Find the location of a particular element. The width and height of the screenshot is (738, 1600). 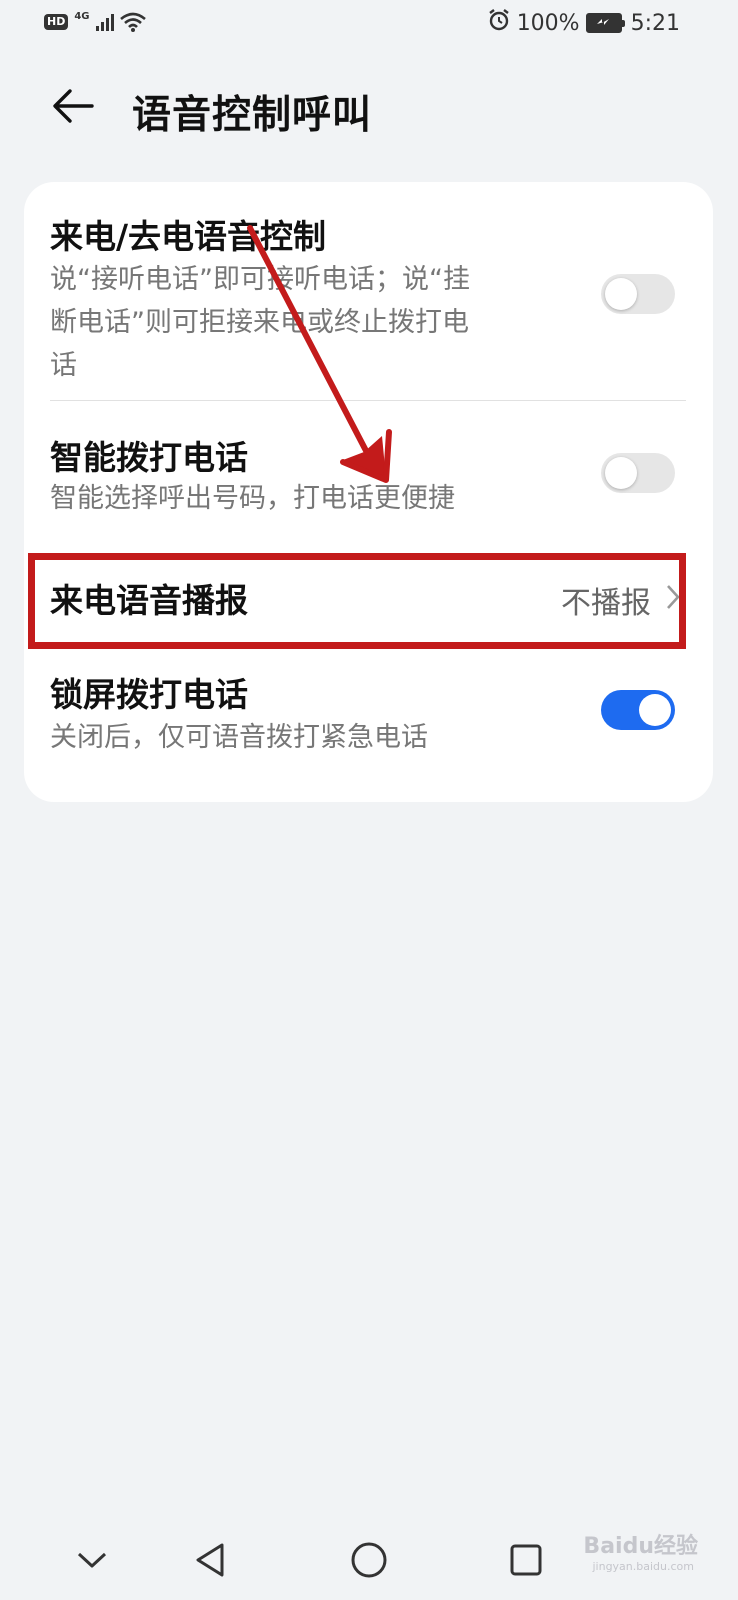

status-right: 100% 5:21 is located at coordinates (583, 23).